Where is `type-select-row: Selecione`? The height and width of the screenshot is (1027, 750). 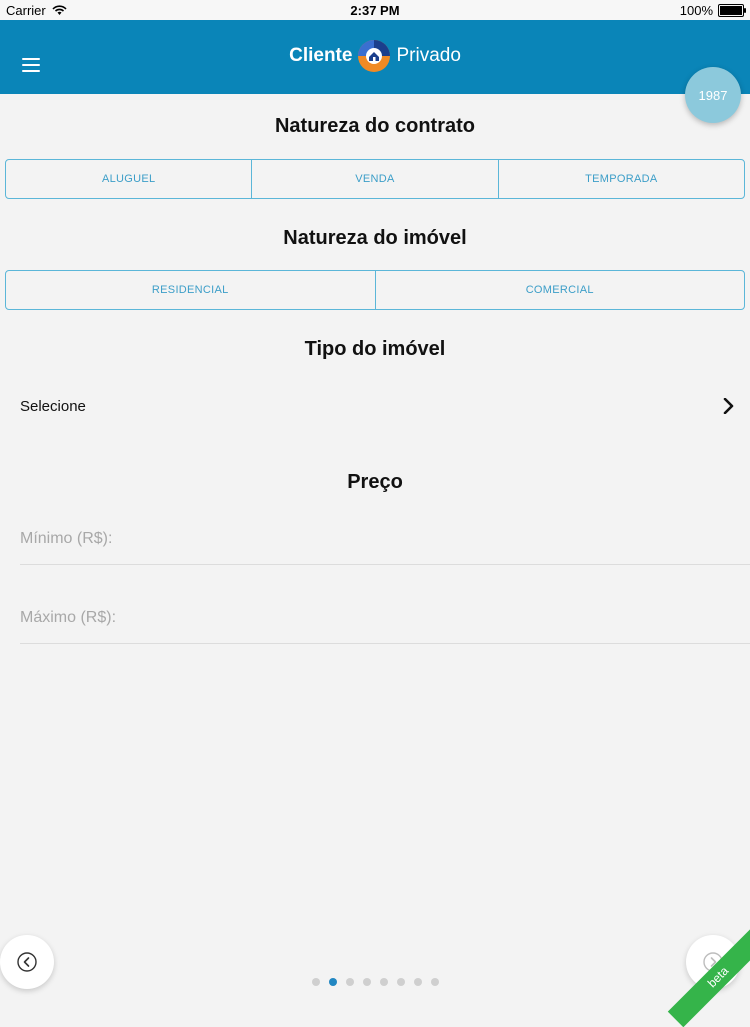 type-select-row: Selecione is located at coordinates (377, 406).